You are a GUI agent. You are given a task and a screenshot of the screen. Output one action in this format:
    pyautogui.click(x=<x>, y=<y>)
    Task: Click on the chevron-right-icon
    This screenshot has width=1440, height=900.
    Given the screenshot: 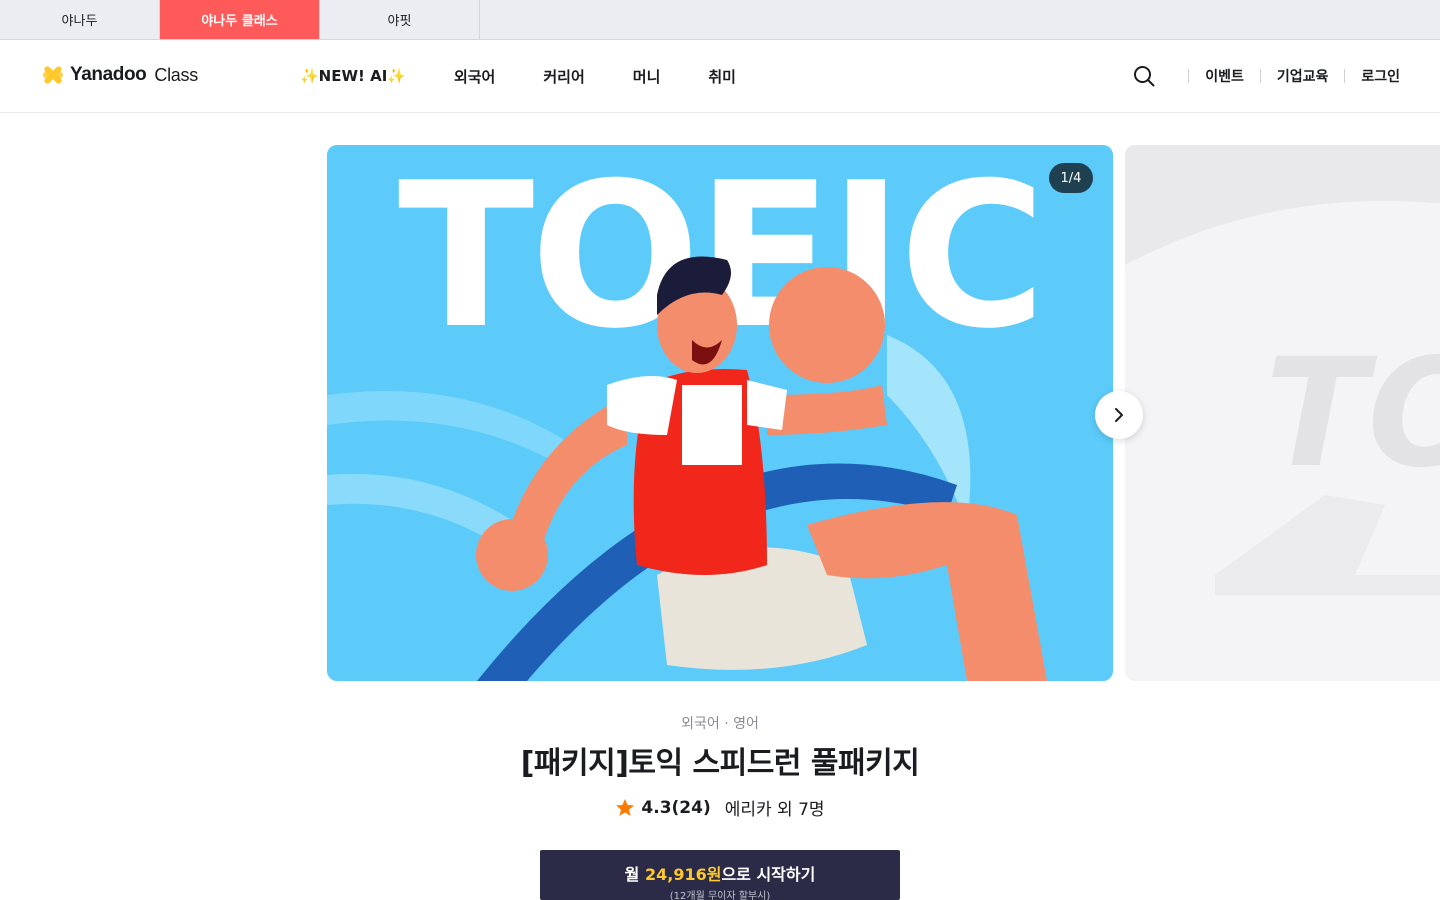 What is the action you would take?
    pyautogui.click(x=1119, y=415)
    